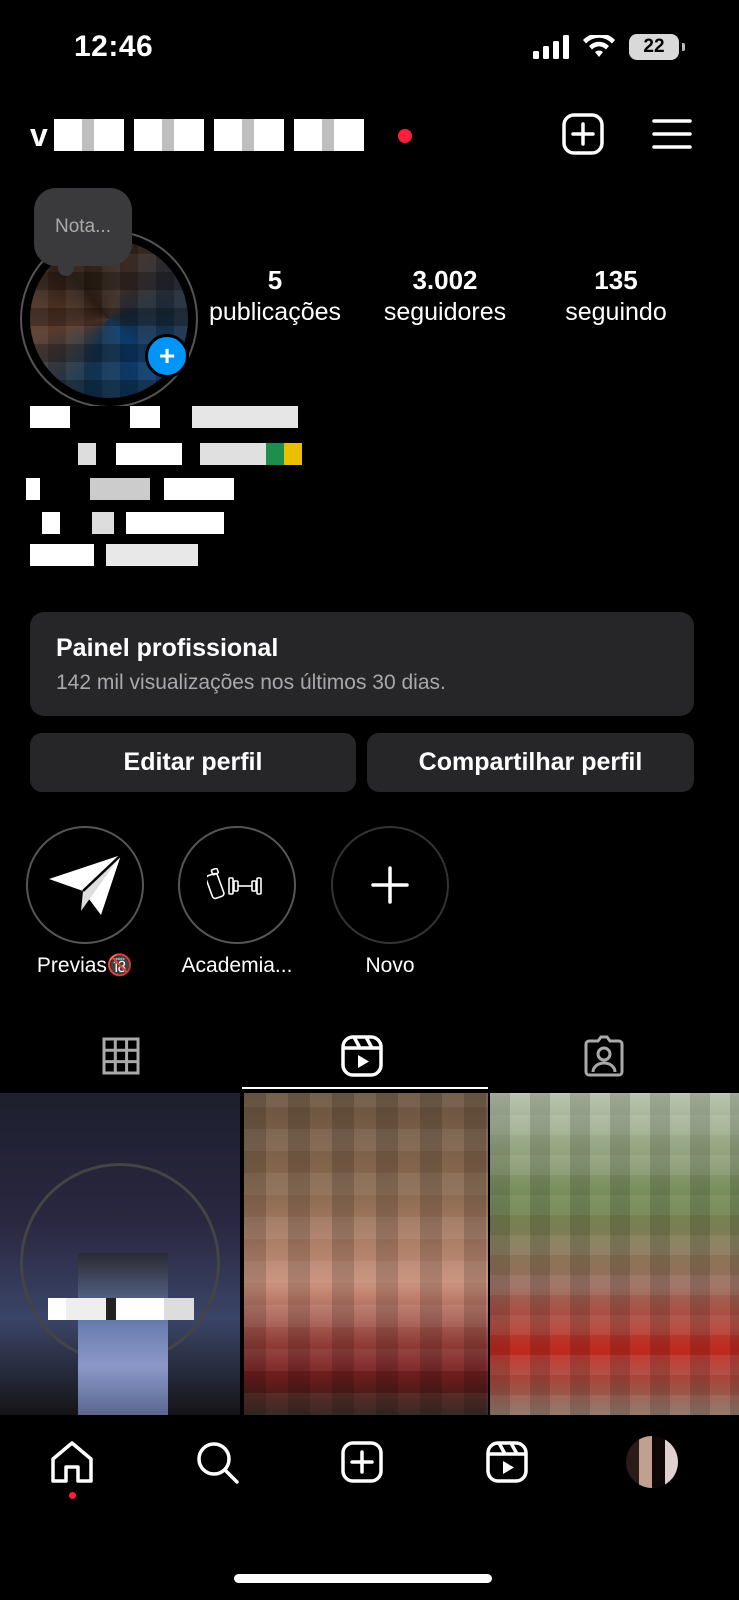  I want to click on bio-name-redacted, so click(164, 417).